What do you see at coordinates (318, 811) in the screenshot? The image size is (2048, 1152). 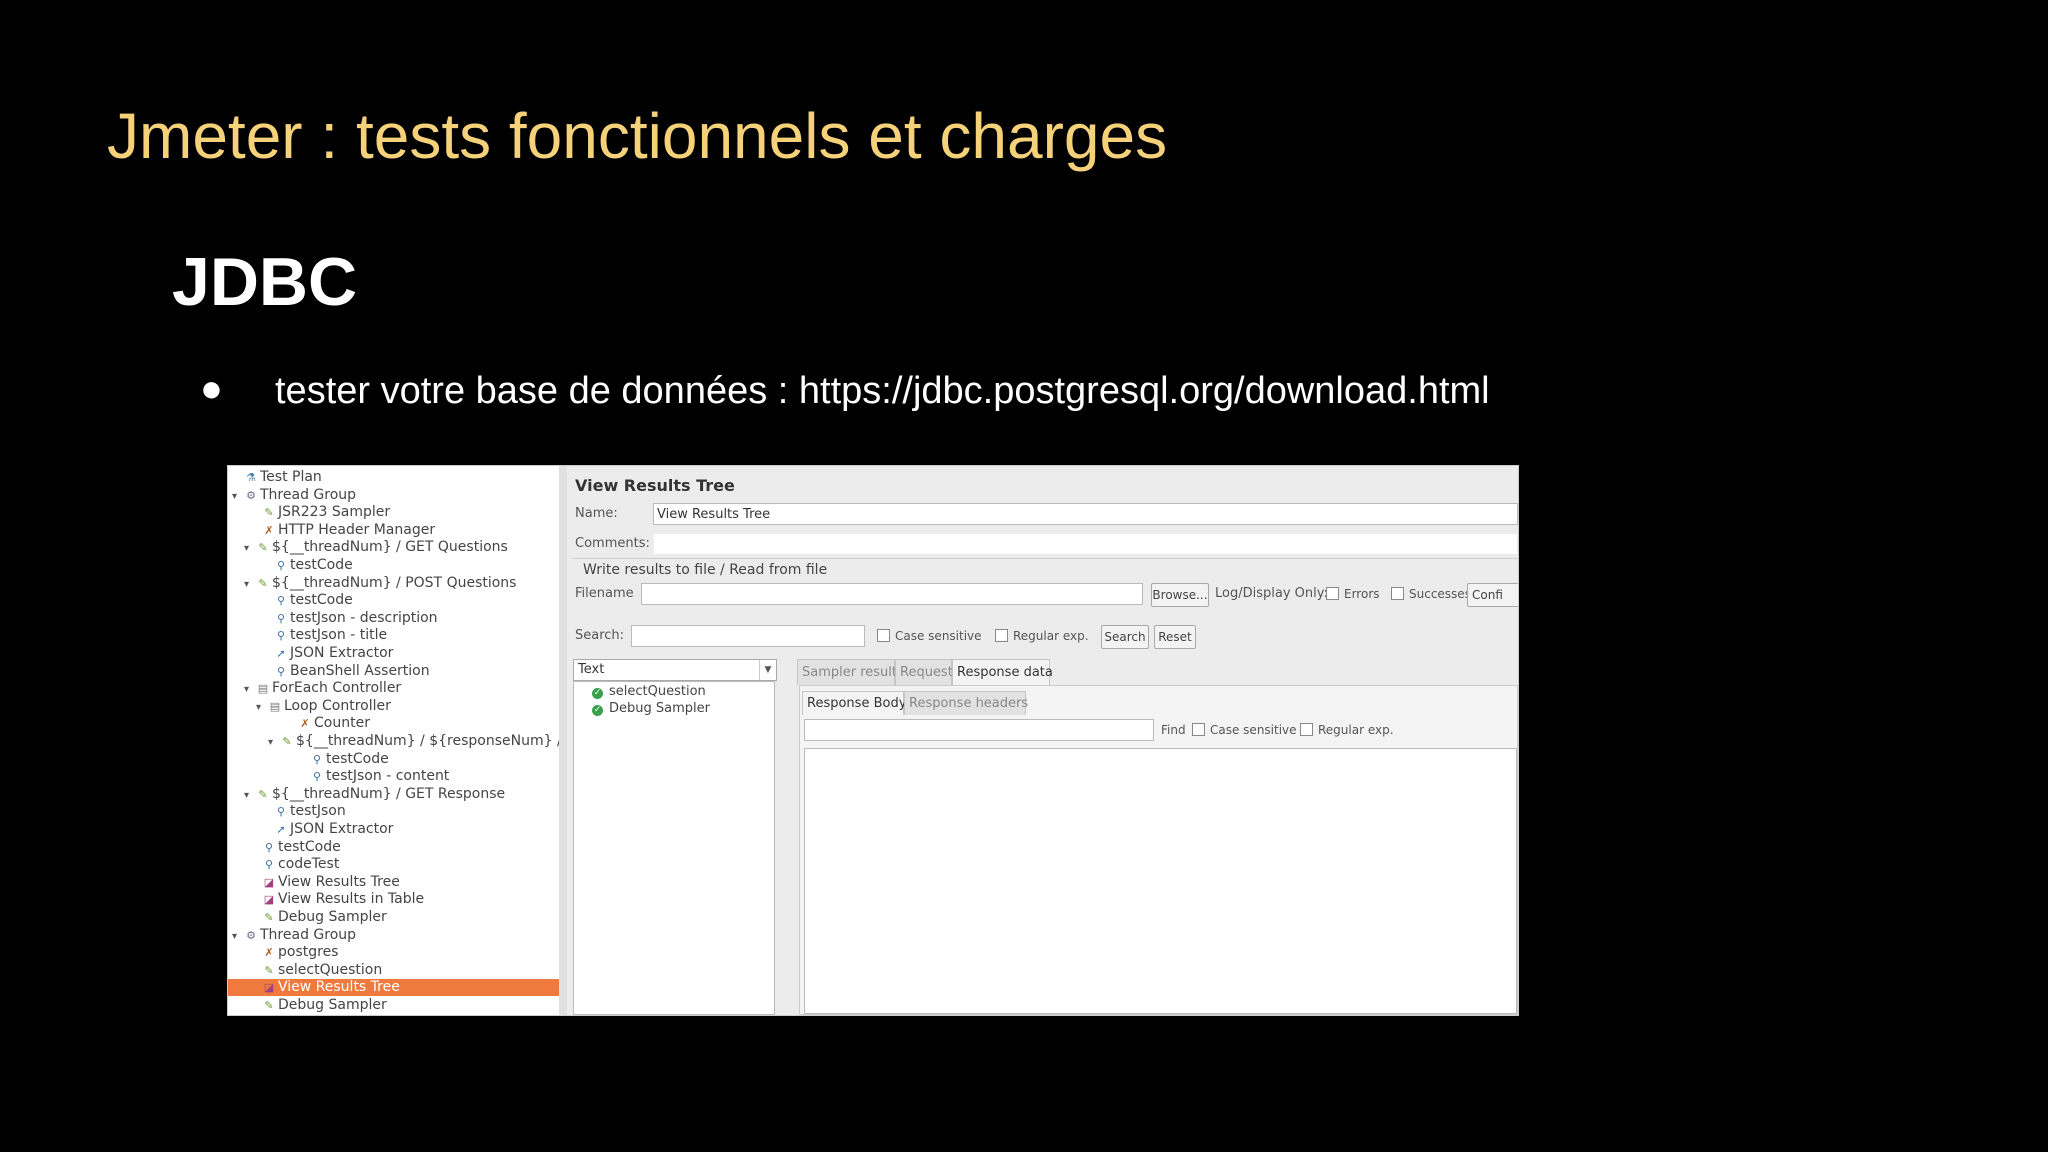 I see `tree-item-label: testJson` at bounding box center [318, 811].